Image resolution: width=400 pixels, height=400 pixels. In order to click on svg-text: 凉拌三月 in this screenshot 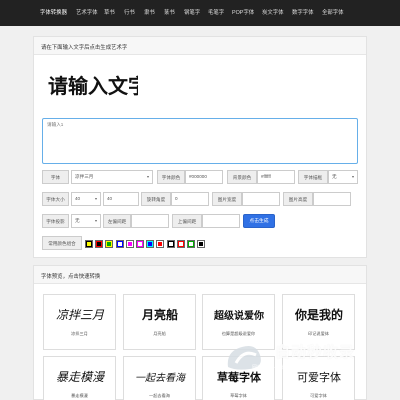, I will do `click(80, 315)`.